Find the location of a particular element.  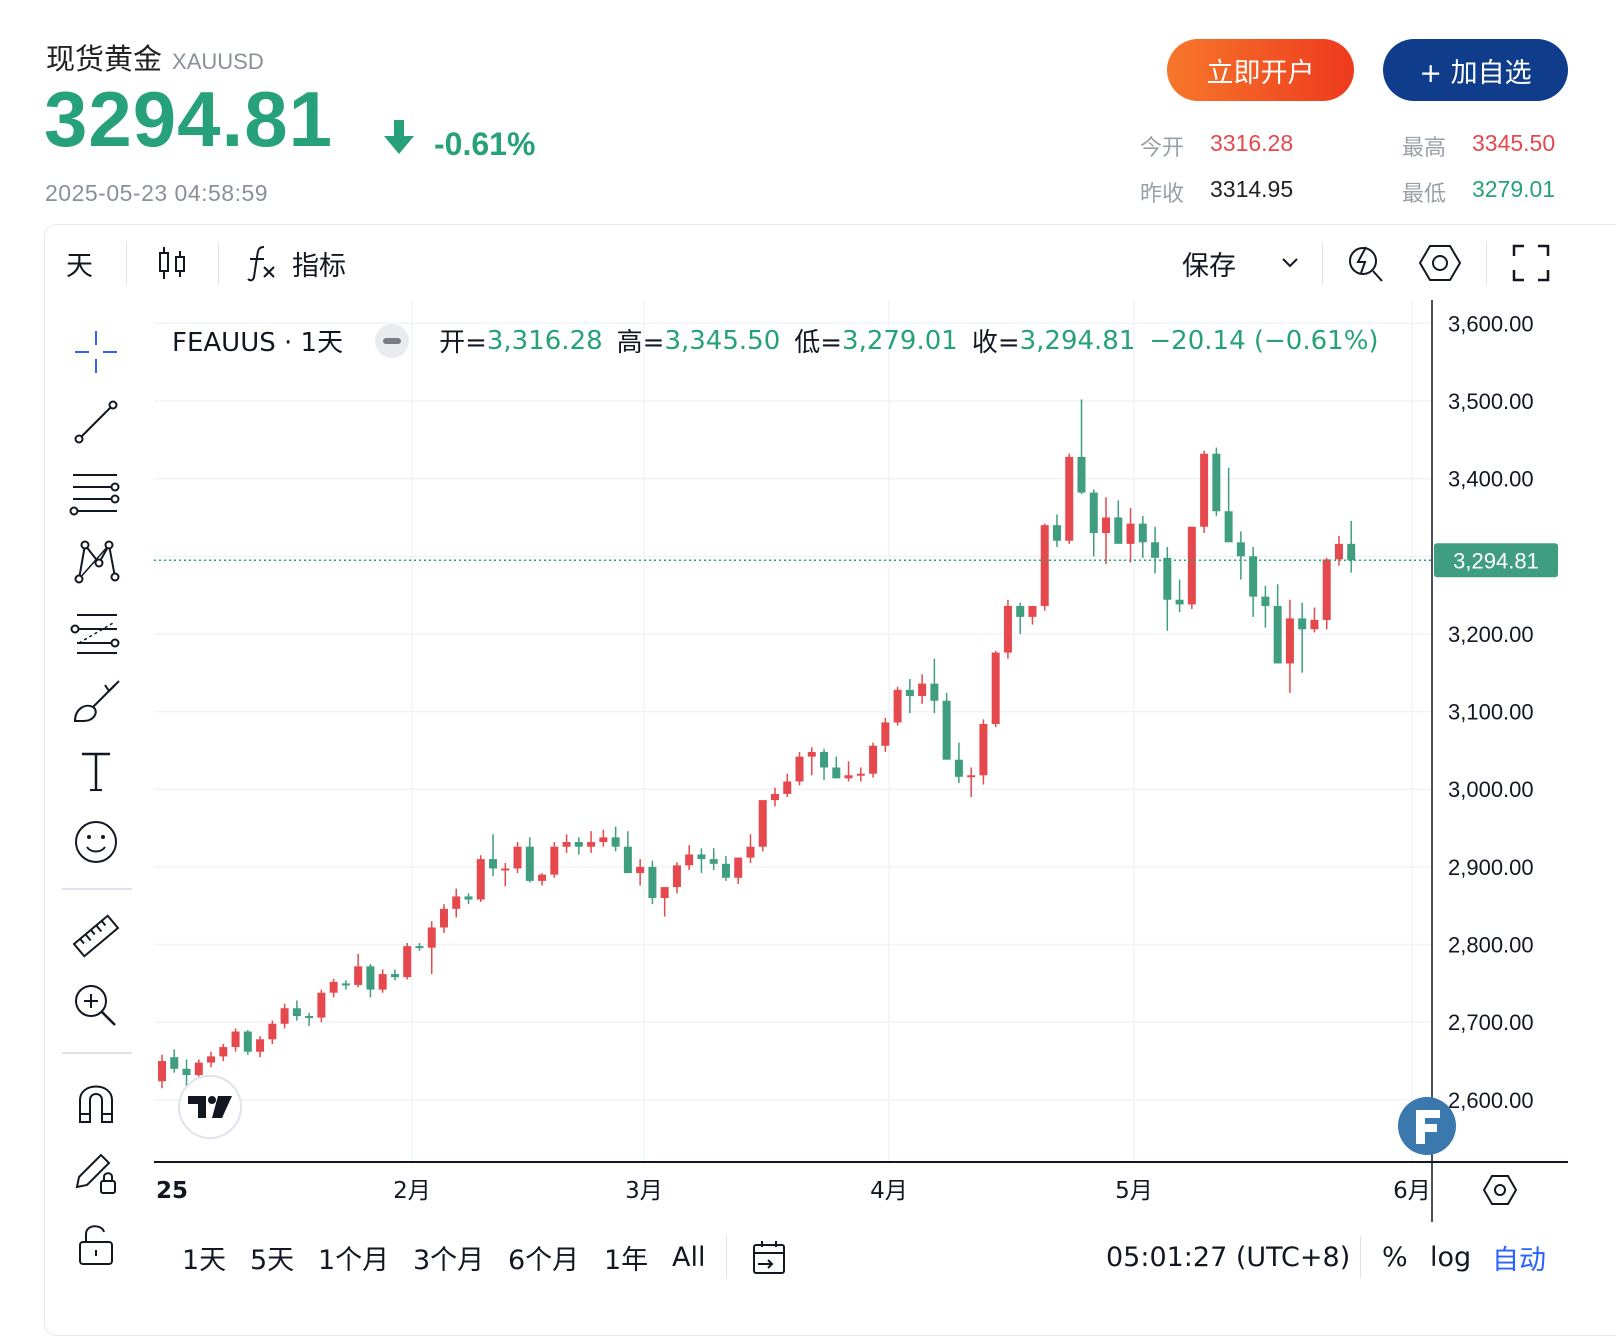

indicators-label: 指标 is located at coordinates (319, 266).